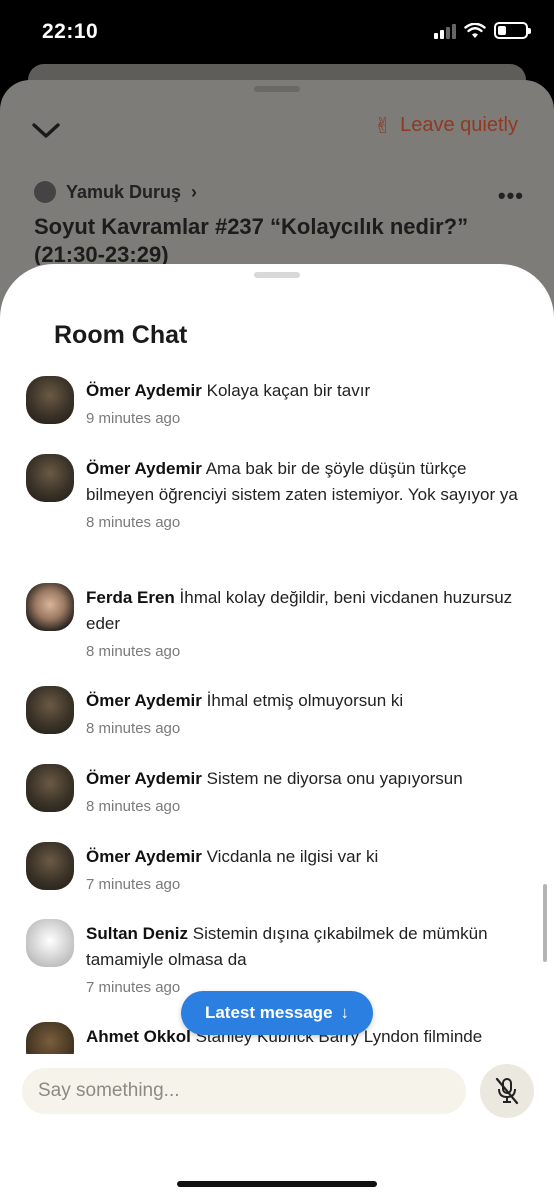 This screenshot has width=554, height=1200. What do you see at coordinates (345, 1012) in the screenshot?
I see `arrow-down-icon: ↓` at bounding box center [345, 1012].